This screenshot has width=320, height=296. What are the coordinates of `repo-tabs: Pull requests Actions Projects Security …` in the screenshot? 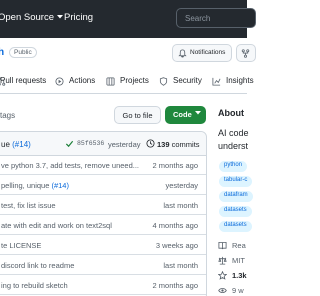 It's located at (127, 82).